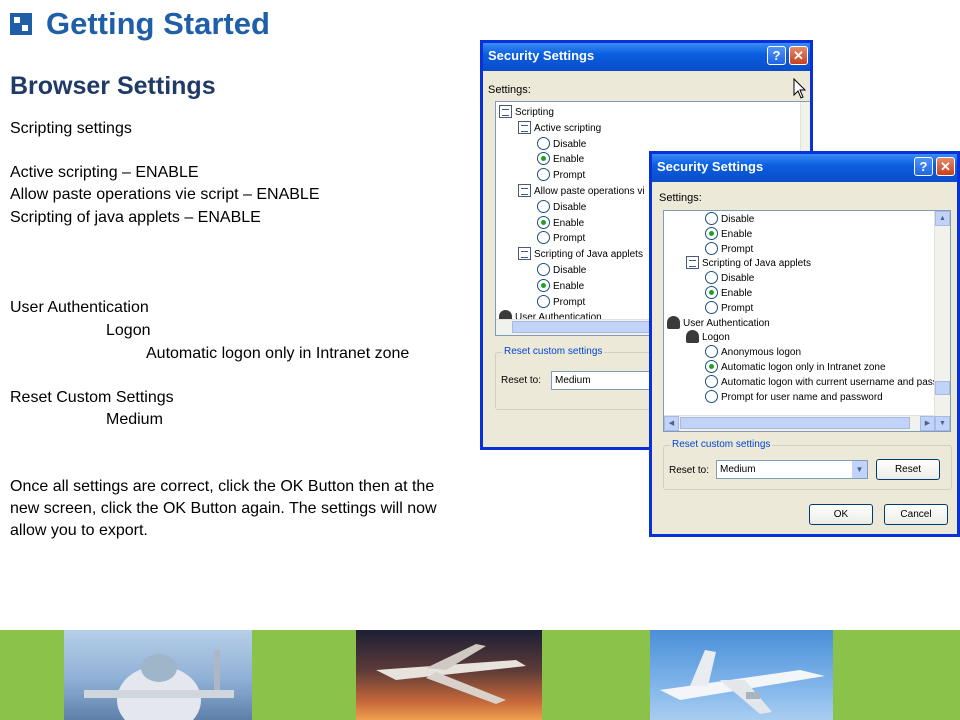 The height and width of the screenshot is (720, 960). Describe the element at coordinates (128, 330) in the screenshot. I see `logon-heading: Logon` at that location.